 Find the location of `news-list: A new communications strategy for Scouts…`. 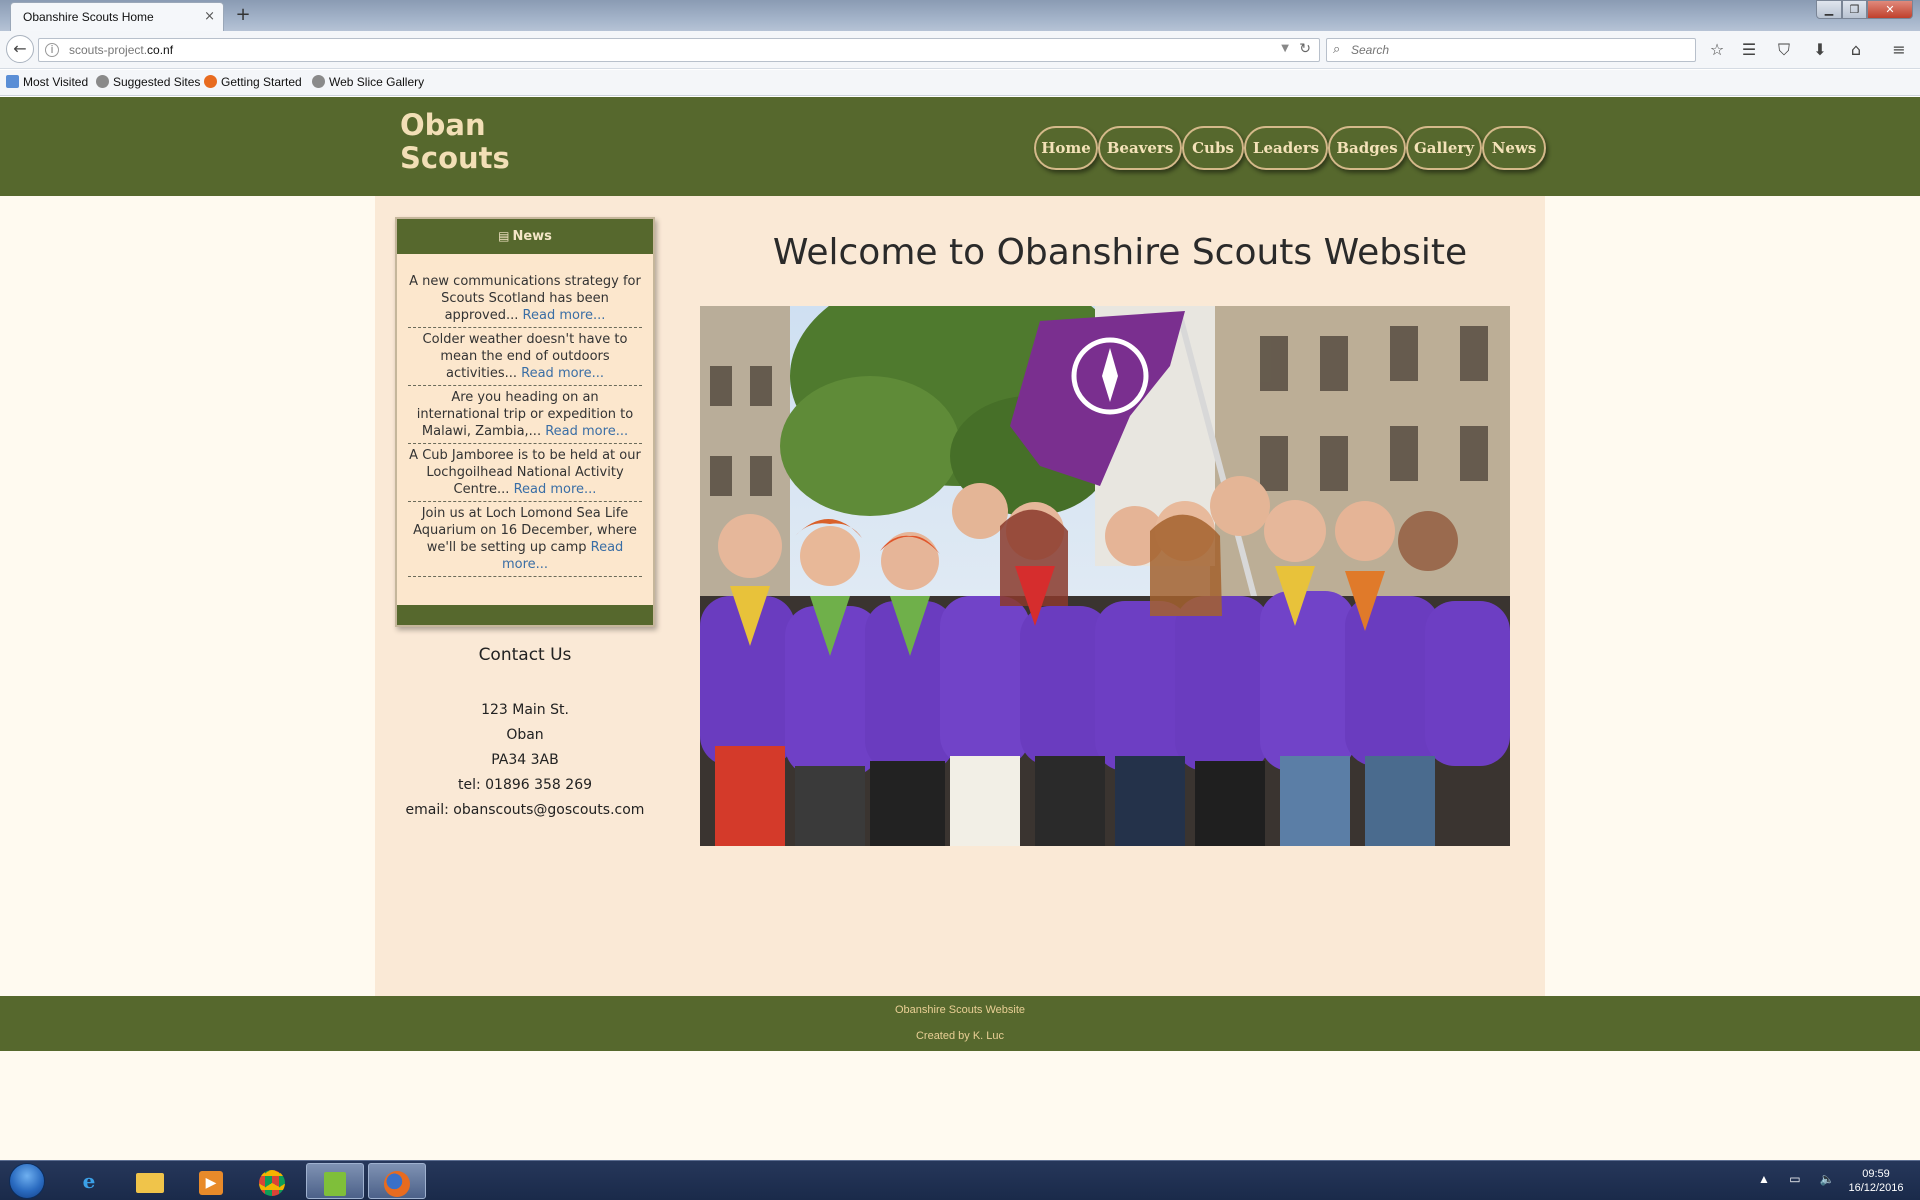

news-list: A new communications strategy for Scouts… is located at coordinates (525, 426).